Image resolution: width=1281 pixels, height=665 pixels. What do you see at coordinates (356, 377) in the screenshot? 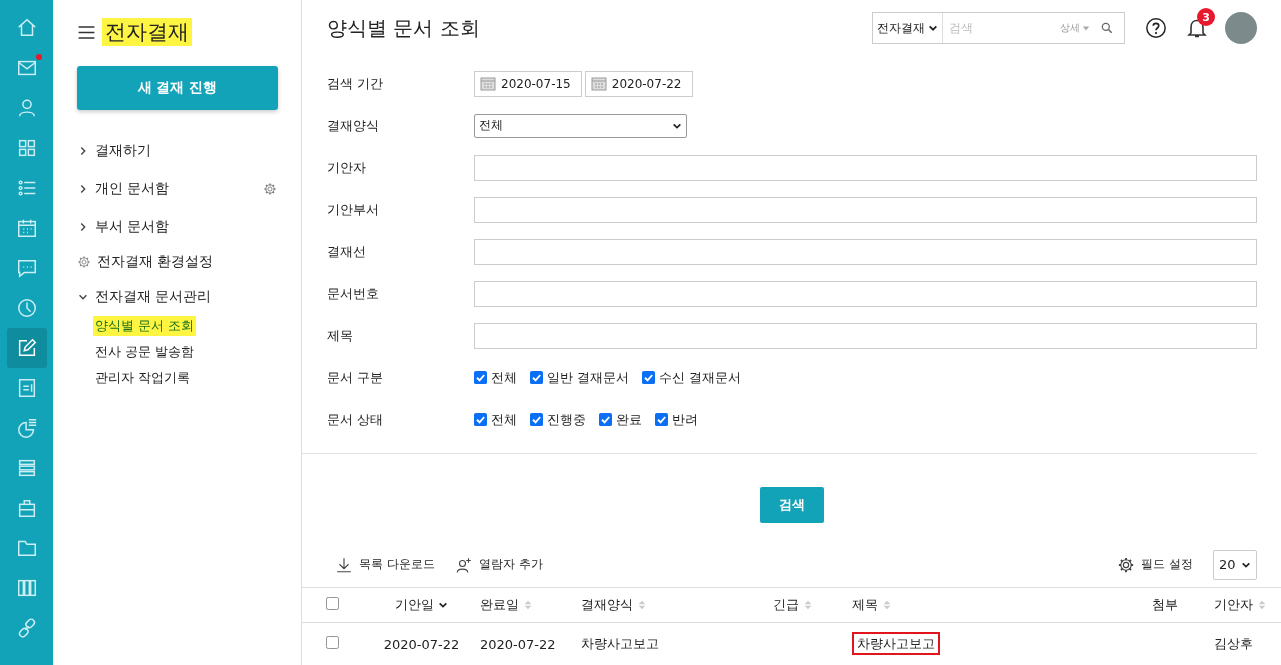
I see `field-label: 문서 구분` at bounding box center [356, 377].